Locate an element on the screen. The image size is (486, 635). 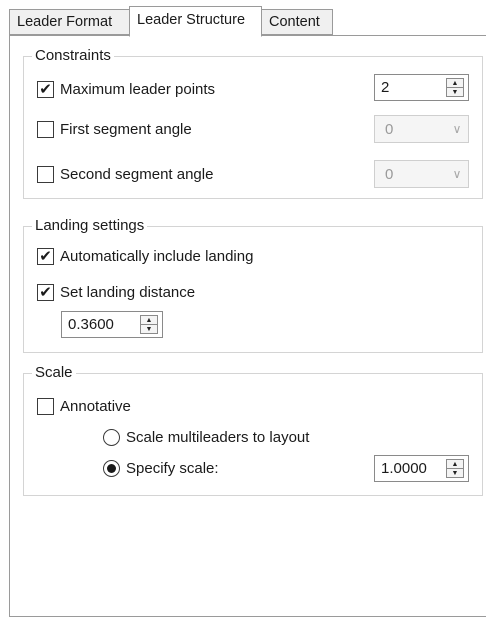
tab-strip: Leader Format Leader Structure Content is located at coordinates (243, 18).